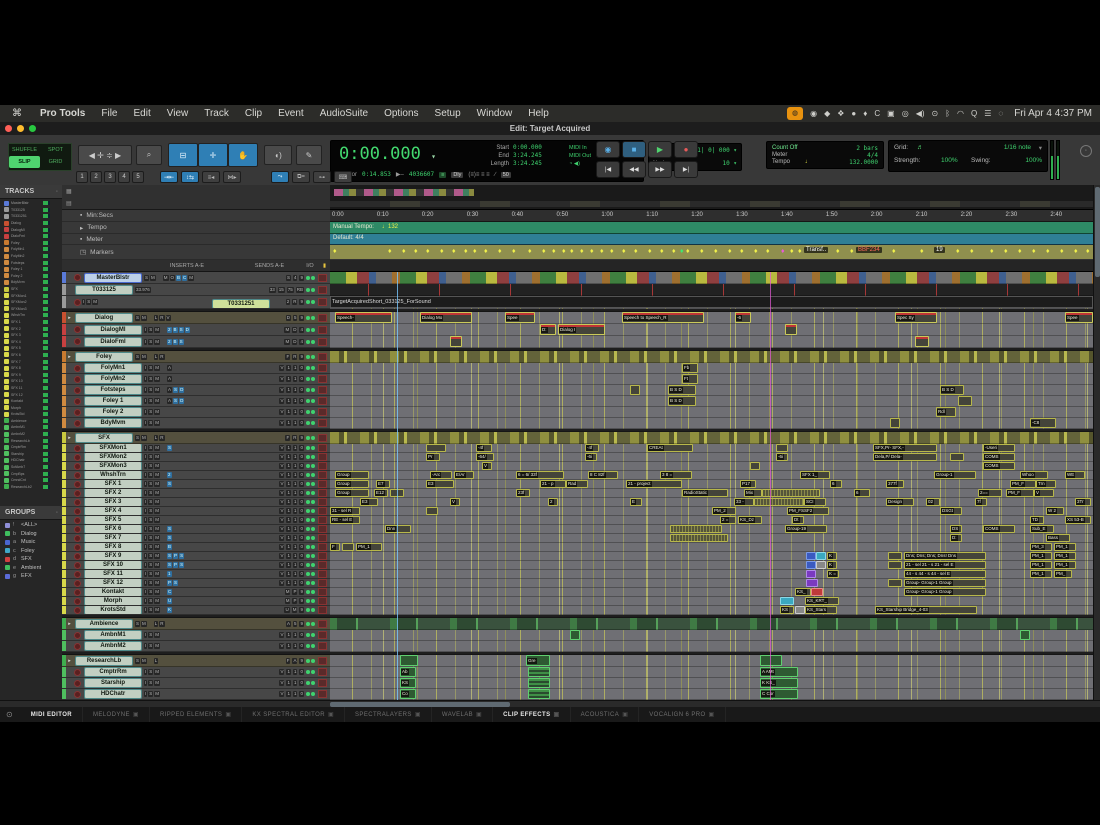 The image size is (1100, 825). What do you see at coordinates (580, 164) in the screenshot?
I see `metronome-icon: ◔ ◀)` at bounding box center [580, 164].